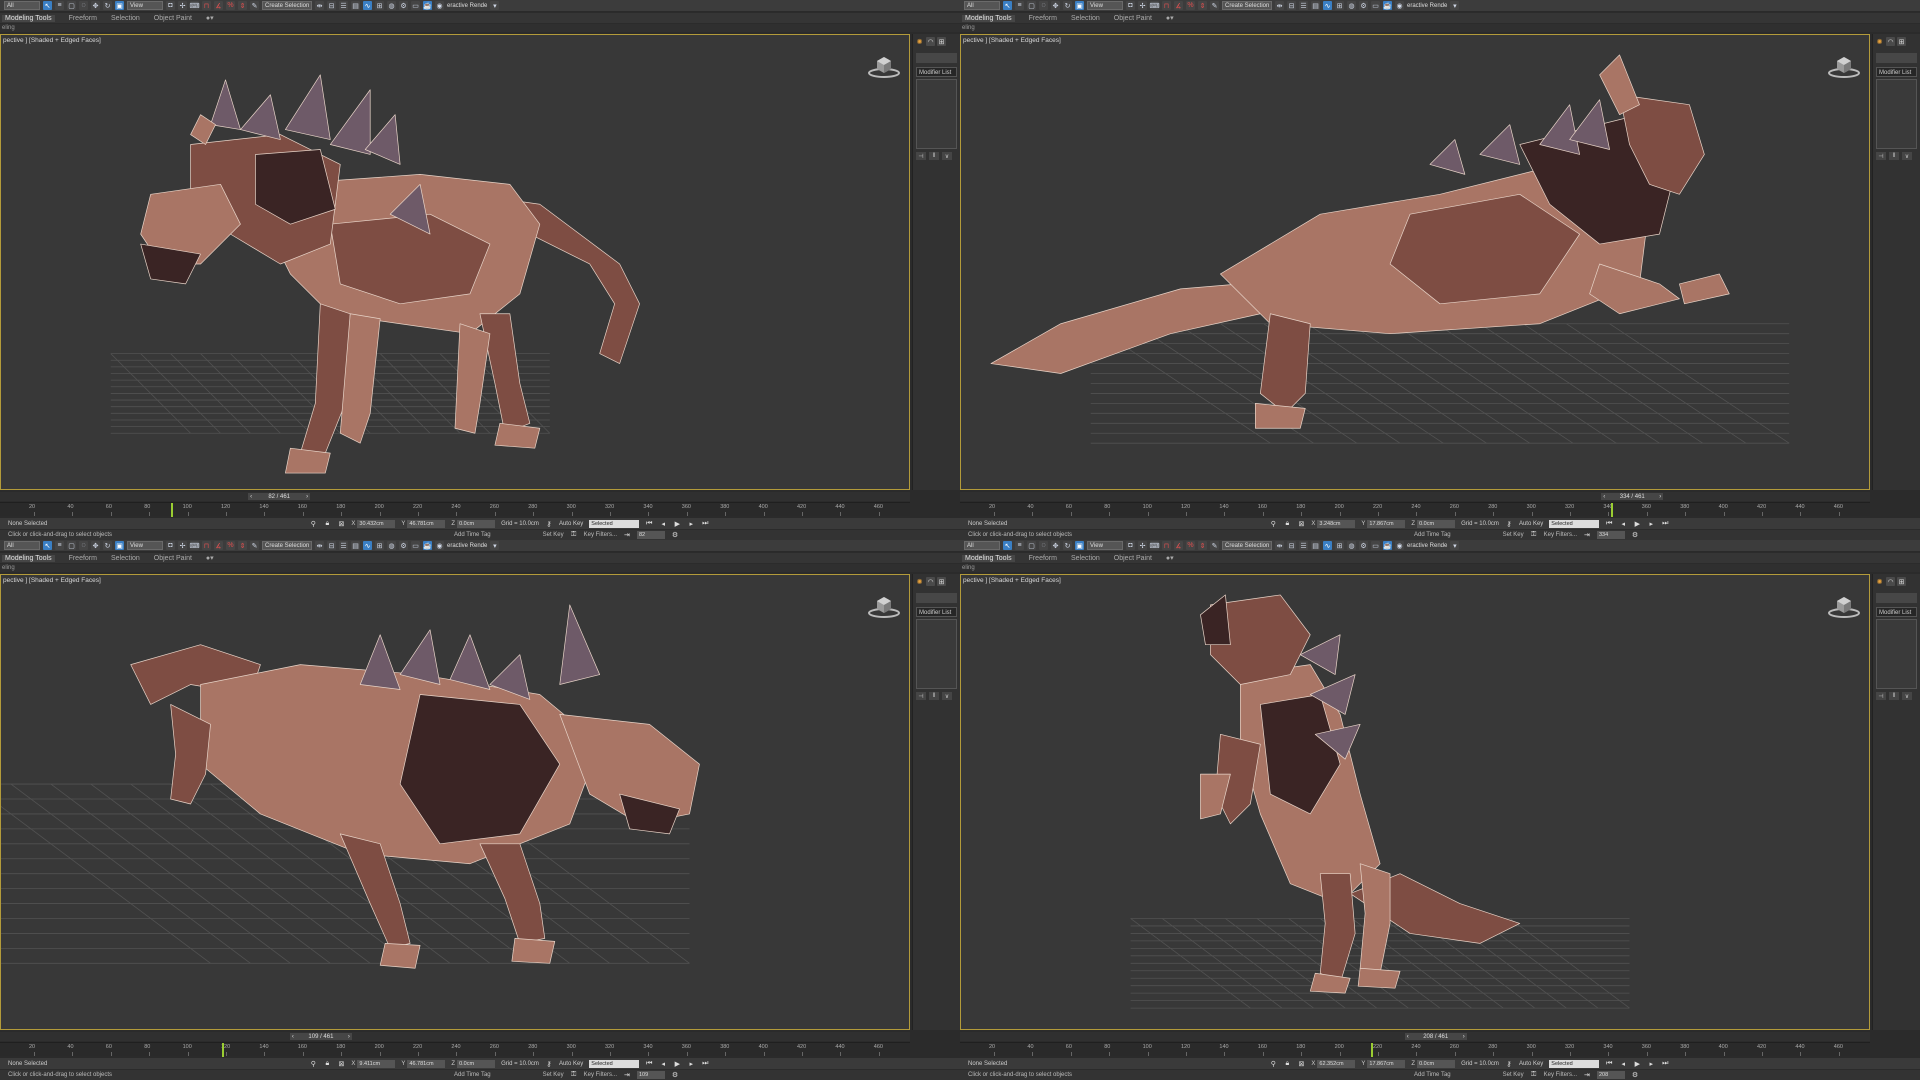  What do you see at coordinates (1019, 5) in the screenshot?
I see `select-by-name-icon: ≡` at bounding box center [1019, 5].